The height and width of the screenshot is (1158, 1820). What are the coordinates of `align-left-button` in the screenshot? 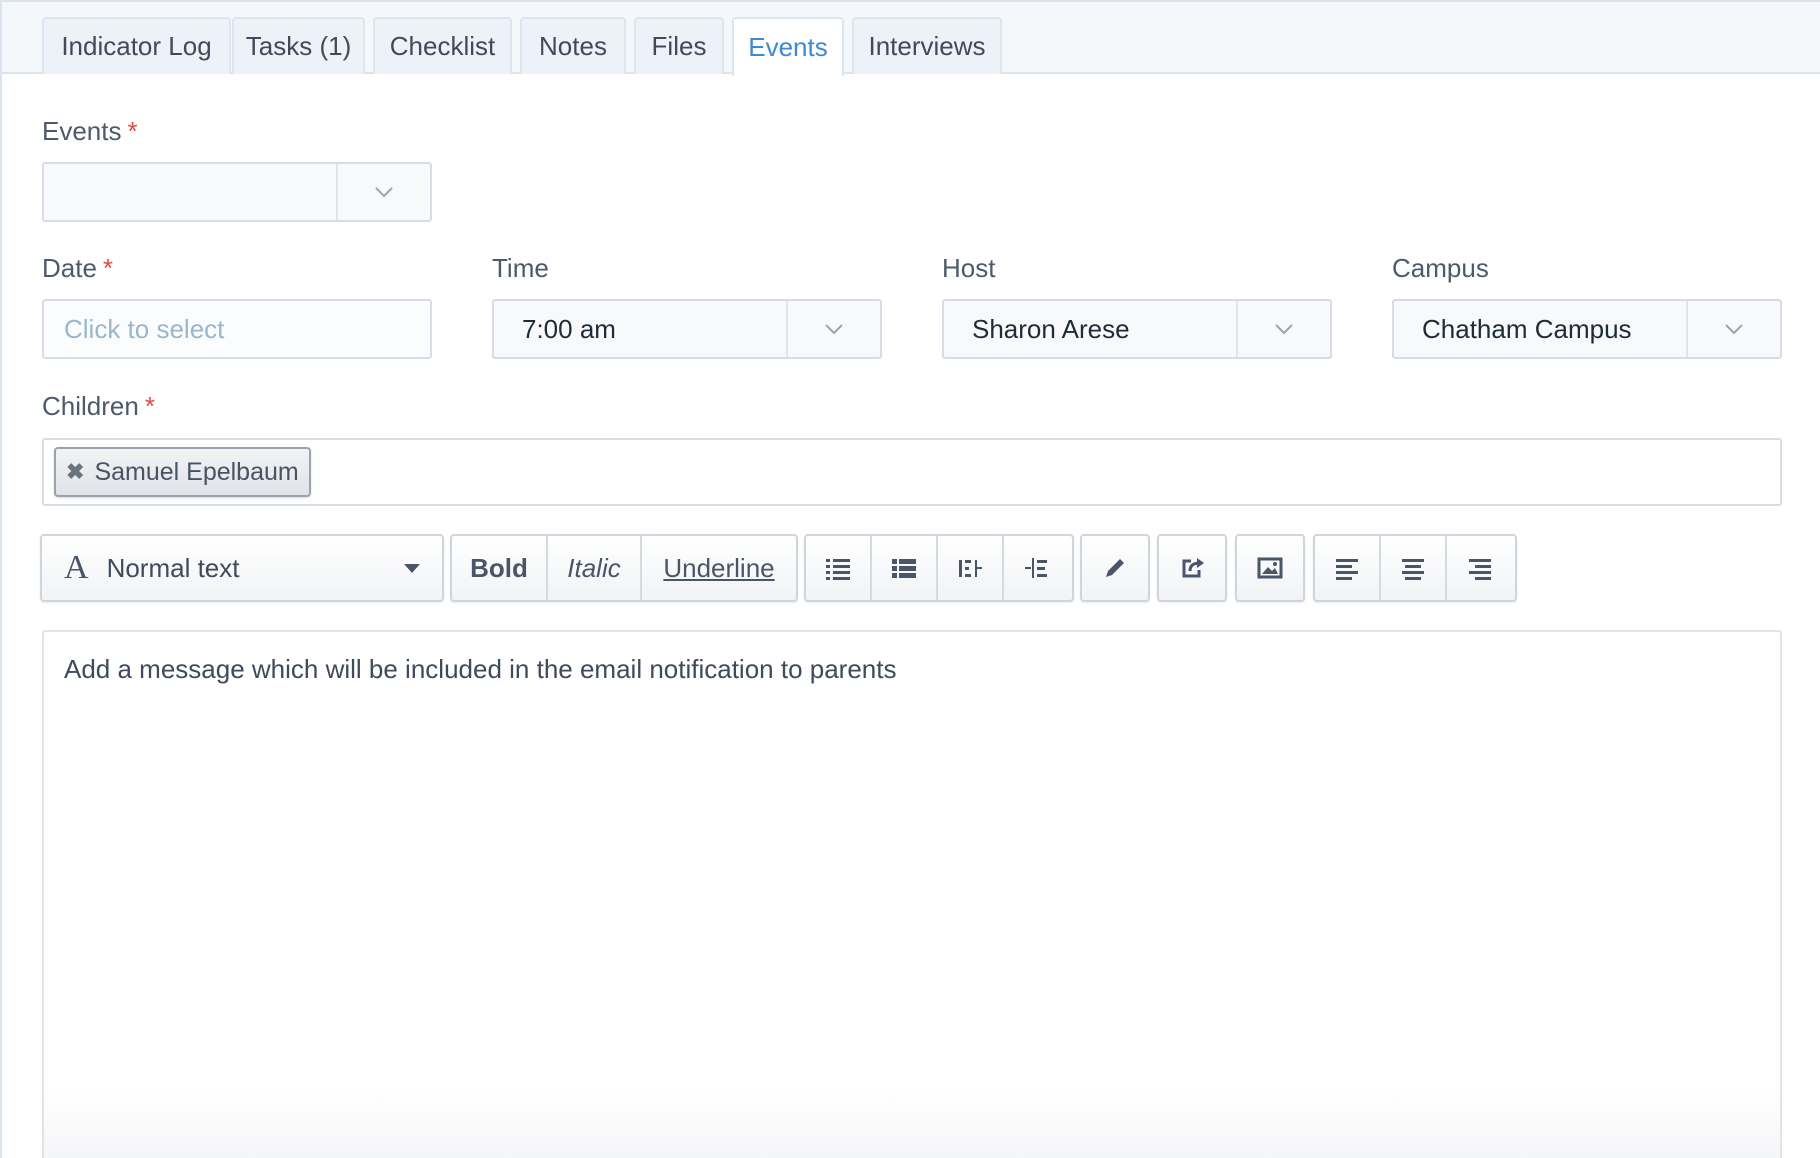 It's located at (1348, 568).